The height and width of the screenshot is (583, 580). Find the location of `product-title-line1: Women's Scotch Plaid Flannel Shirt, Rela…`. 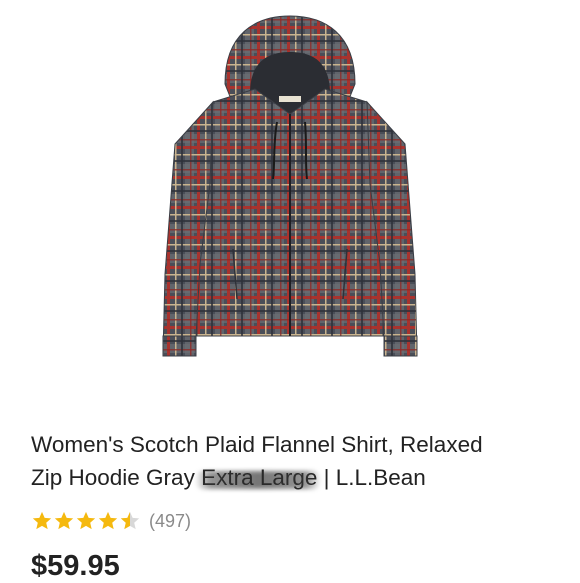

product-title-line1: Women's Scotch Plaid Flannel Shirt, Rela… is located at coordinates (257, 444).